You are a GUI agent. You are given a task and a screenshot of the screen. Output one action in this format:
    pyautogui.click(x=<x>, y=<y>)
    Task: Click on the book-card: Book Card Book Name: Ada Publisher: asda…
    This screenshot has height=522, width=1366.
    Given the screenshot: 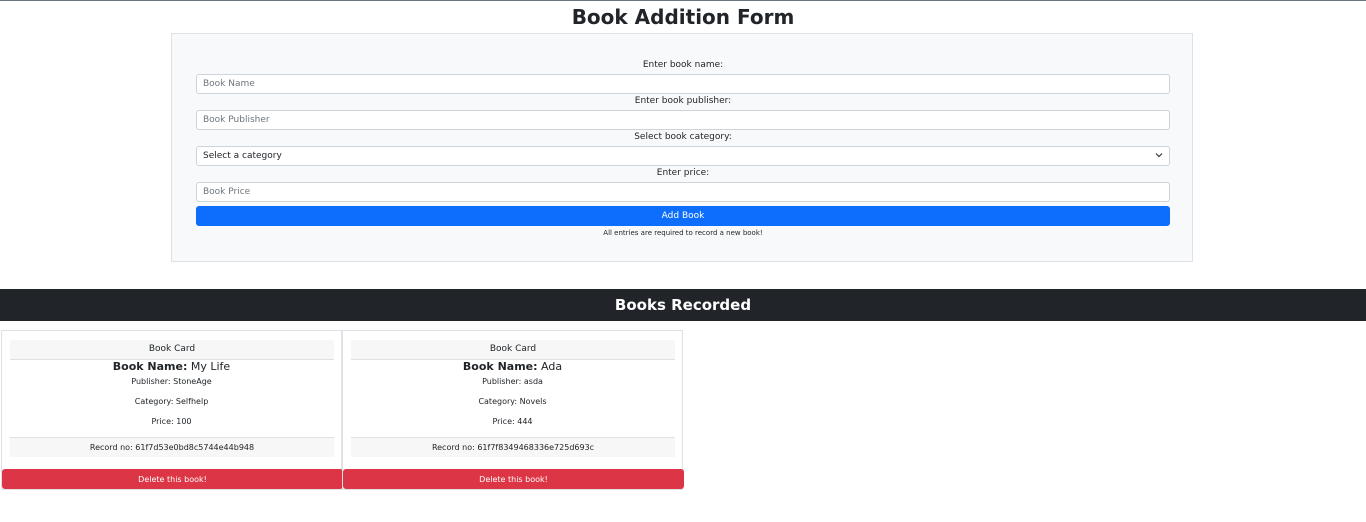 What is the action you would take?
    pyautogui.click(x=513, y=410)
    